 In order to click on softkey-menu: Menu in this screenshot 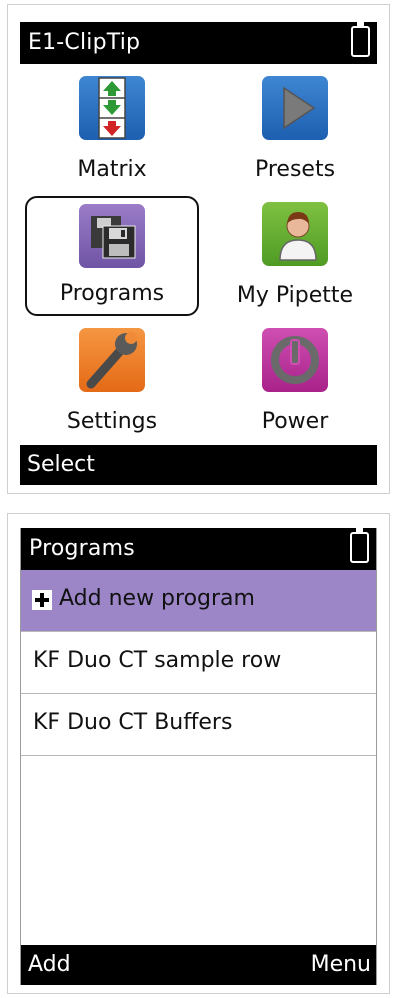, I will do `click(341, 964)`.